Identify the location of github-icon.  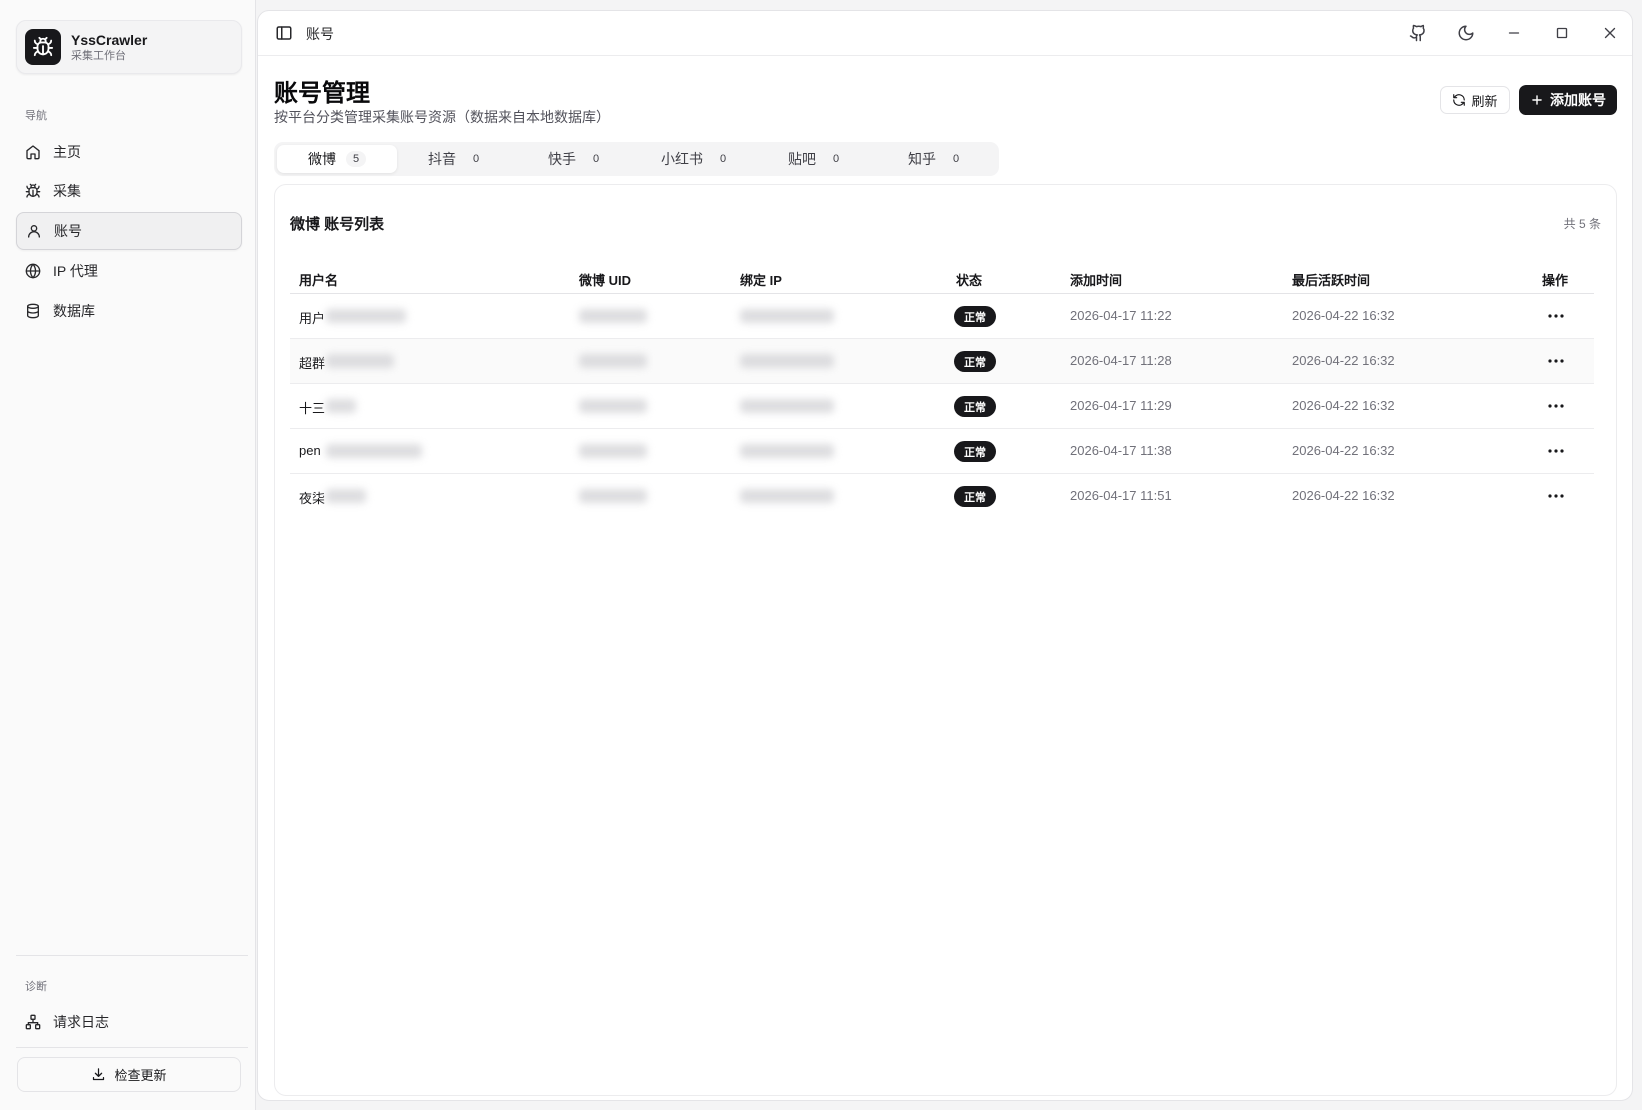
(1418, 33).